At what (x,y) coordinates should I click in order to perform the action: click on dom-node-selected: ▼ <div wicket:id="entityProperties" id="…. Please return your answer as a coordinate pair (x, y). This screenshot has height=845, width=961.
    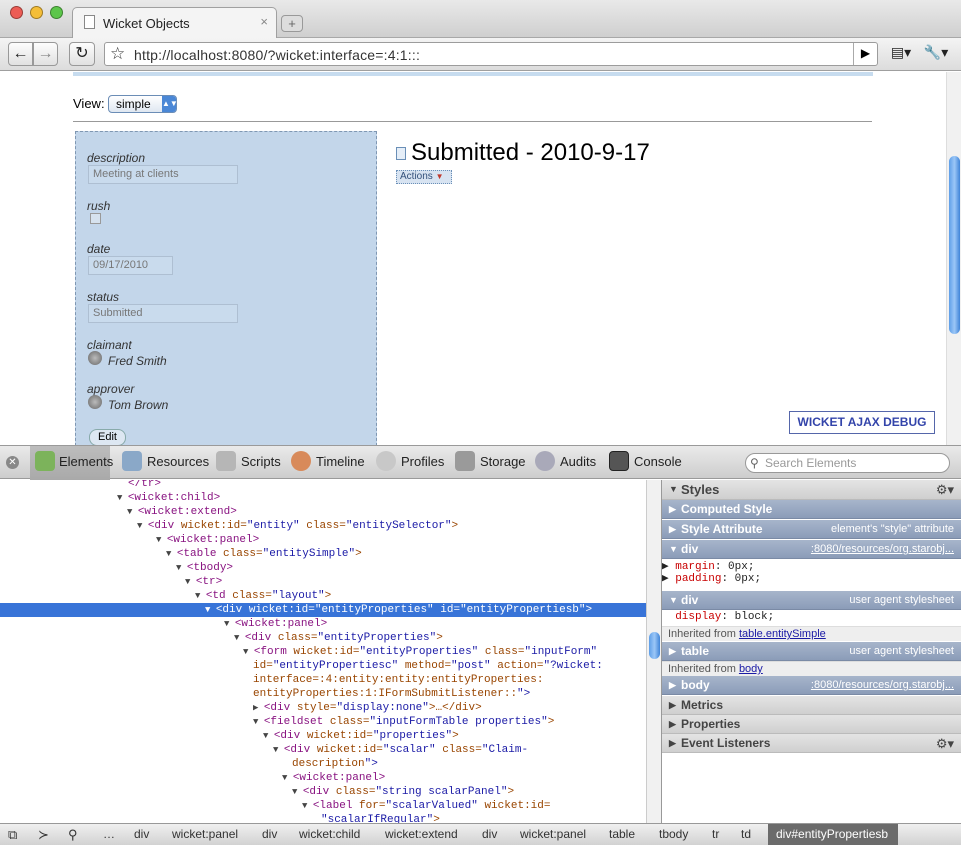
    Looking at the image, I should click on (323, 610).